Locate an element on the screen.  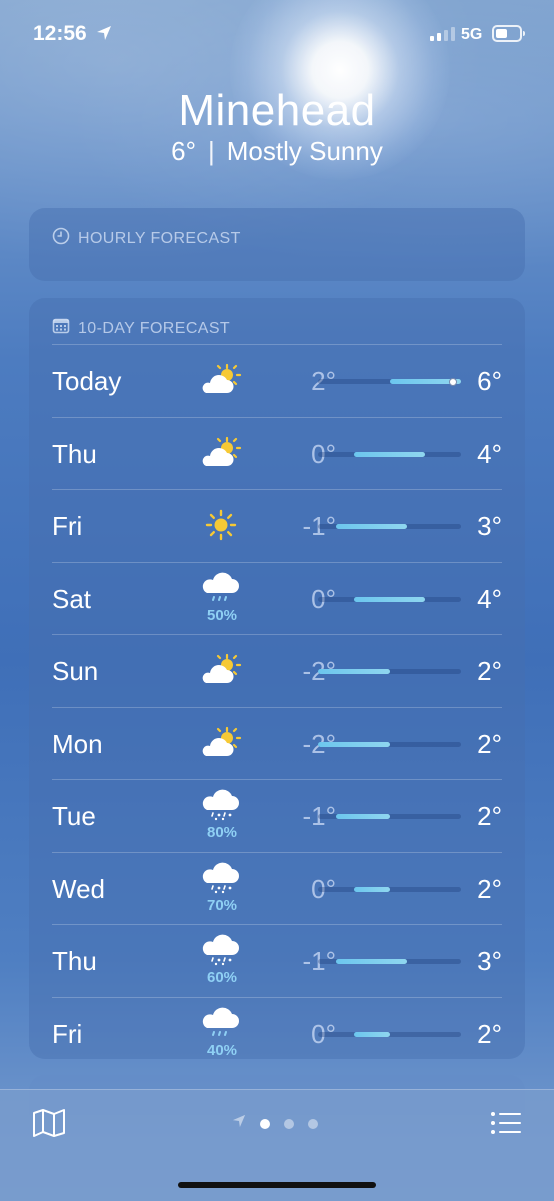
hourly-forecast-header: HOURLY FORECAST is located at coordinates (146, 238).